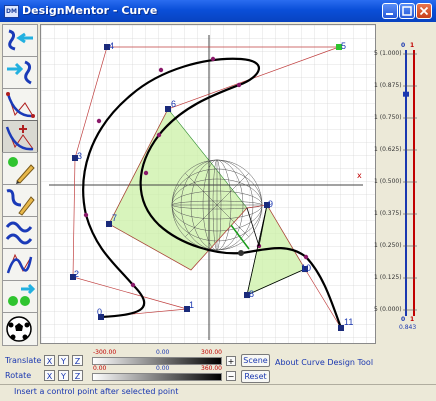 The width and height of the screenshot is (436, 401). Describe the element at coordinates (63, 360) in the screenshot. I see `translate-y-button: Y` at that location.